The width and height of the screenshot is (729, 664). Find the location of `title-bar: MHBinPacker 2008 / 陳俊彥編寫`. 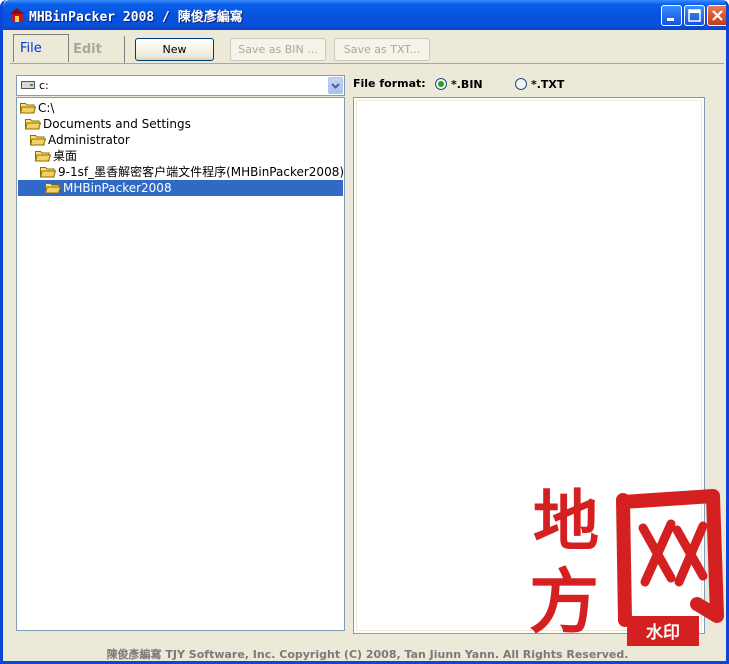

title-bar: MHBinPacker 2008 / 陳俊彥編寫 is located at coordinates (364, 15).